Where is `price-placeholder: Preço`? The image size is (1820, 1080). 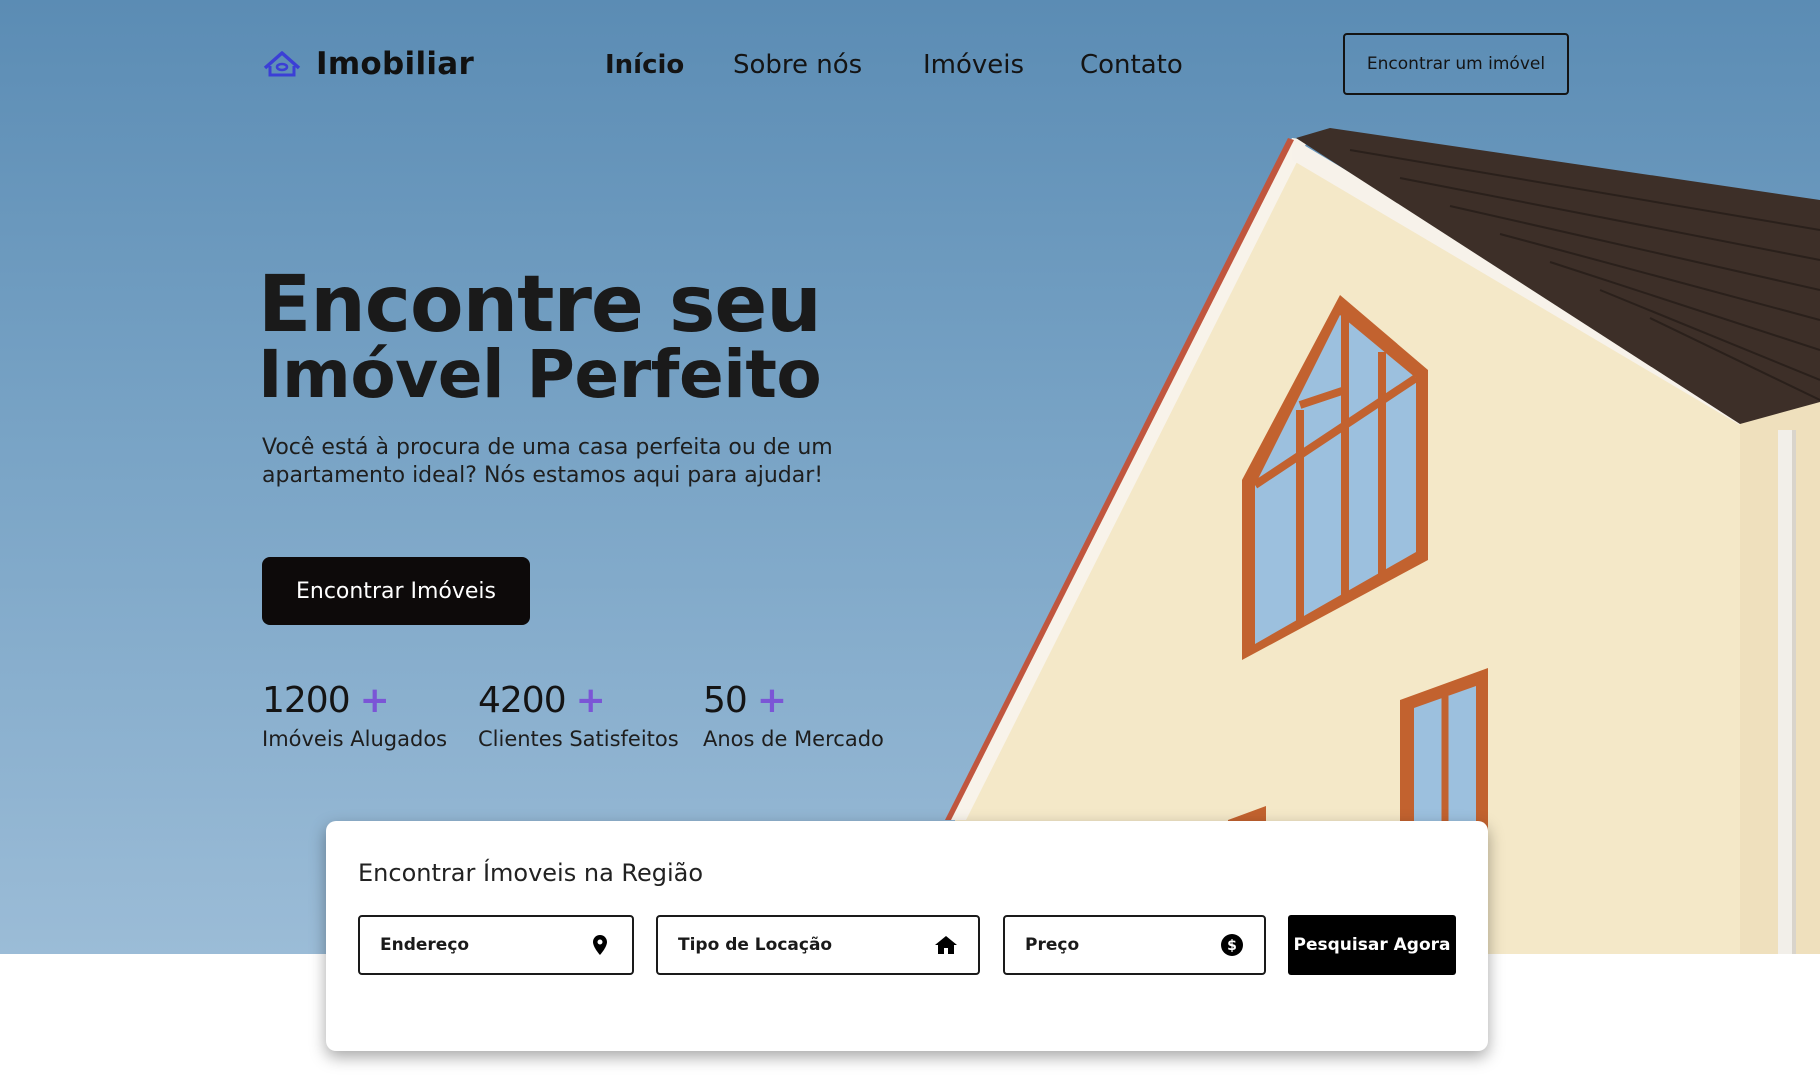
price-placeholder: Preço is located at coordinates (1052, 945).